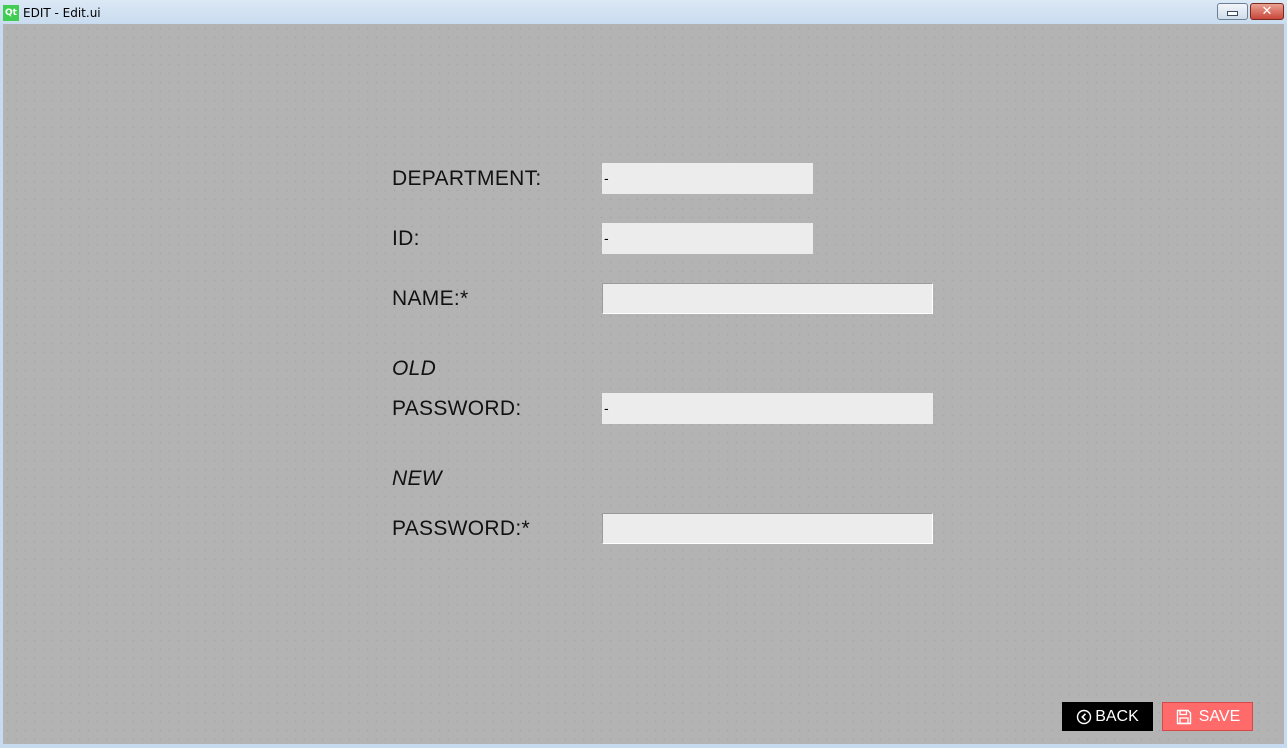  What do you see at coordinates (1117, 716) in the screenshot?
I see `back-button-label: BACK` at bounding box center [1117, 716].